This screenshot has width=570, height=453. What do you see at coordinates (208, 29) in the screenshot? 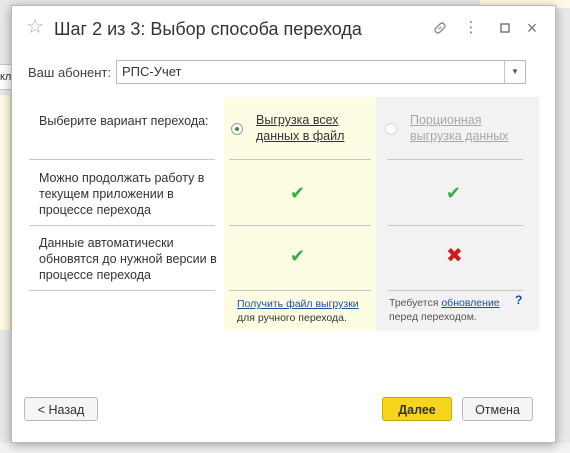
I see `dialog-title: Шаг 2 из 3: Выбор способа перехода` at bounding box center [208, 29].